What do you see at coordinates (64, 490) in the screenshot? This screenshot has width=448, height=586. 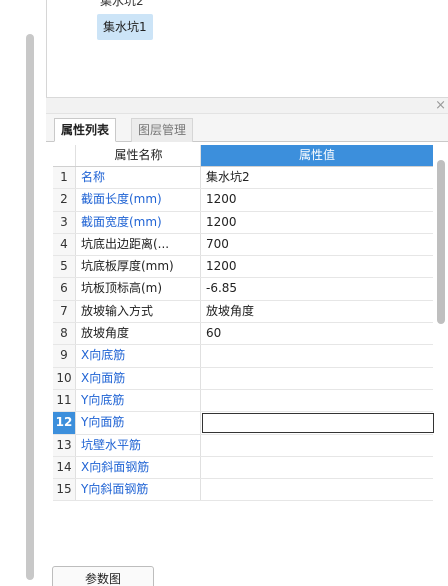 I see `row-number: 15` at bounding box center [64, 490].